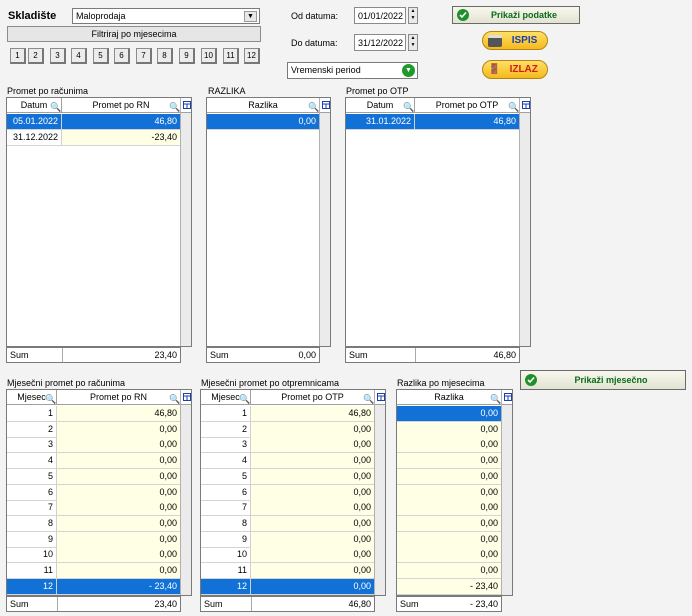 This screenshot has width=692, height=616. What do you see at coordinates (380, 42) in the screenshot?
I see `to-date-input: 31/12/2022` at bounding box center [380, 42].